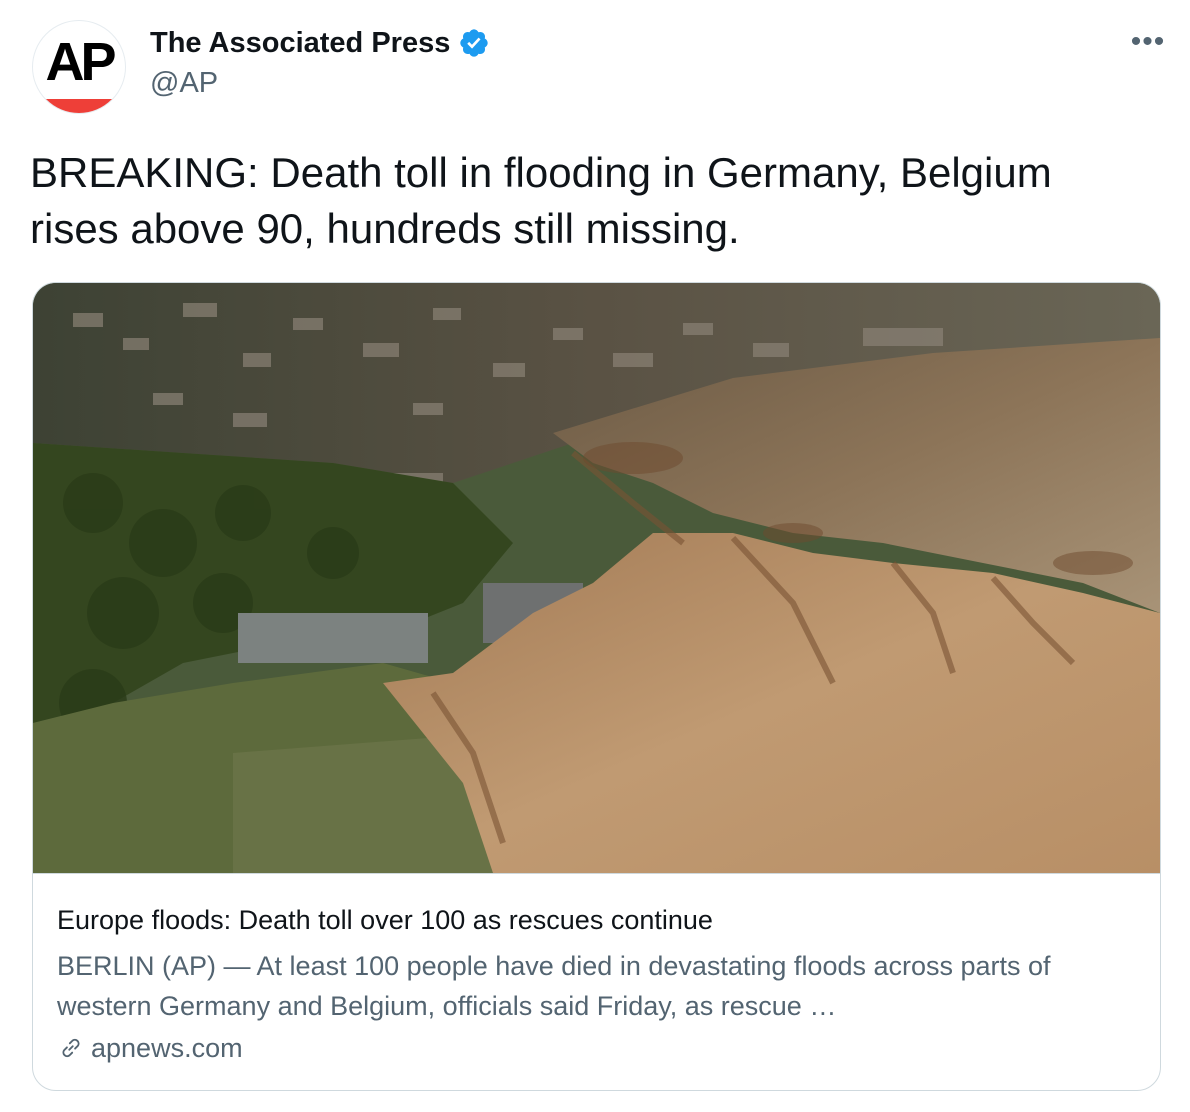  I want to click on card-domain-row: apnews.com, so click(150, 1048).